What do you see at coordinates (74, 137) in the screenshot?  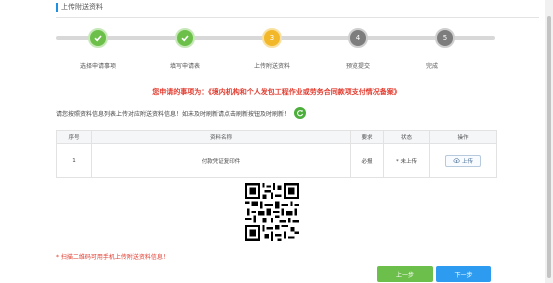 I see `col-index: 序号` at bounding box center [74, 137].